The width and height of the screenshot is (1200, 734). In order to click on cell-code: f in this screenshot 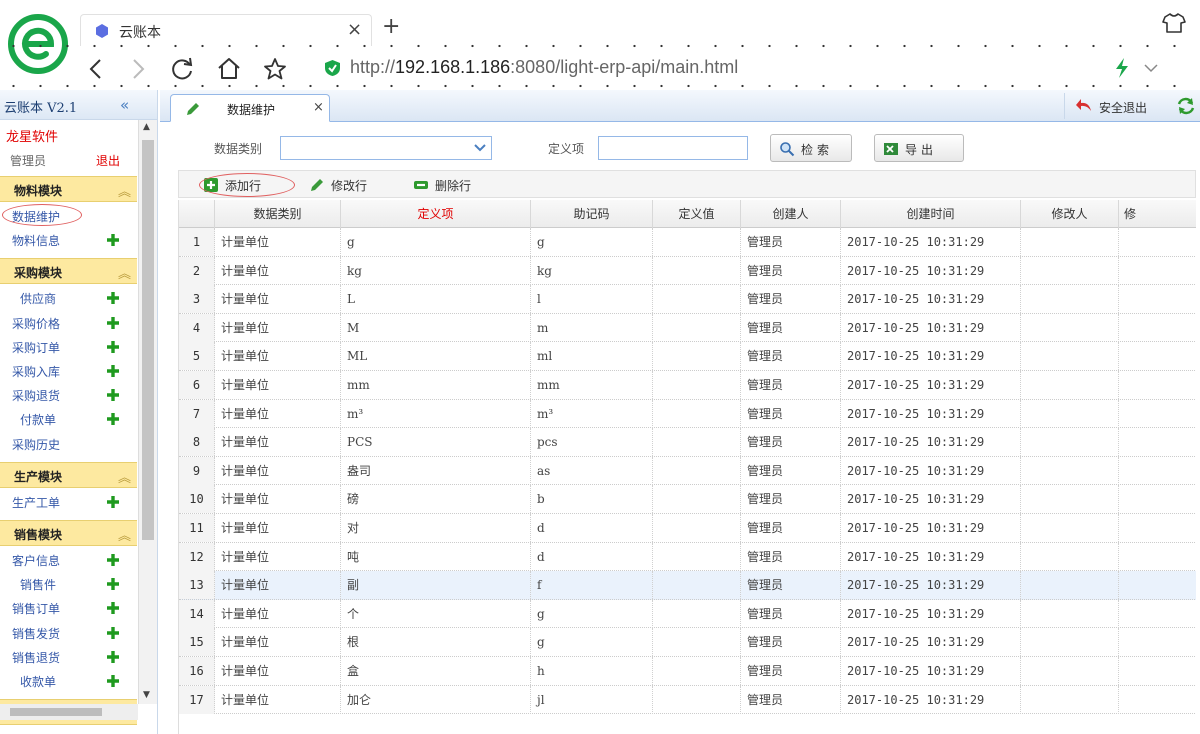, I will do `click(592, 585)`.